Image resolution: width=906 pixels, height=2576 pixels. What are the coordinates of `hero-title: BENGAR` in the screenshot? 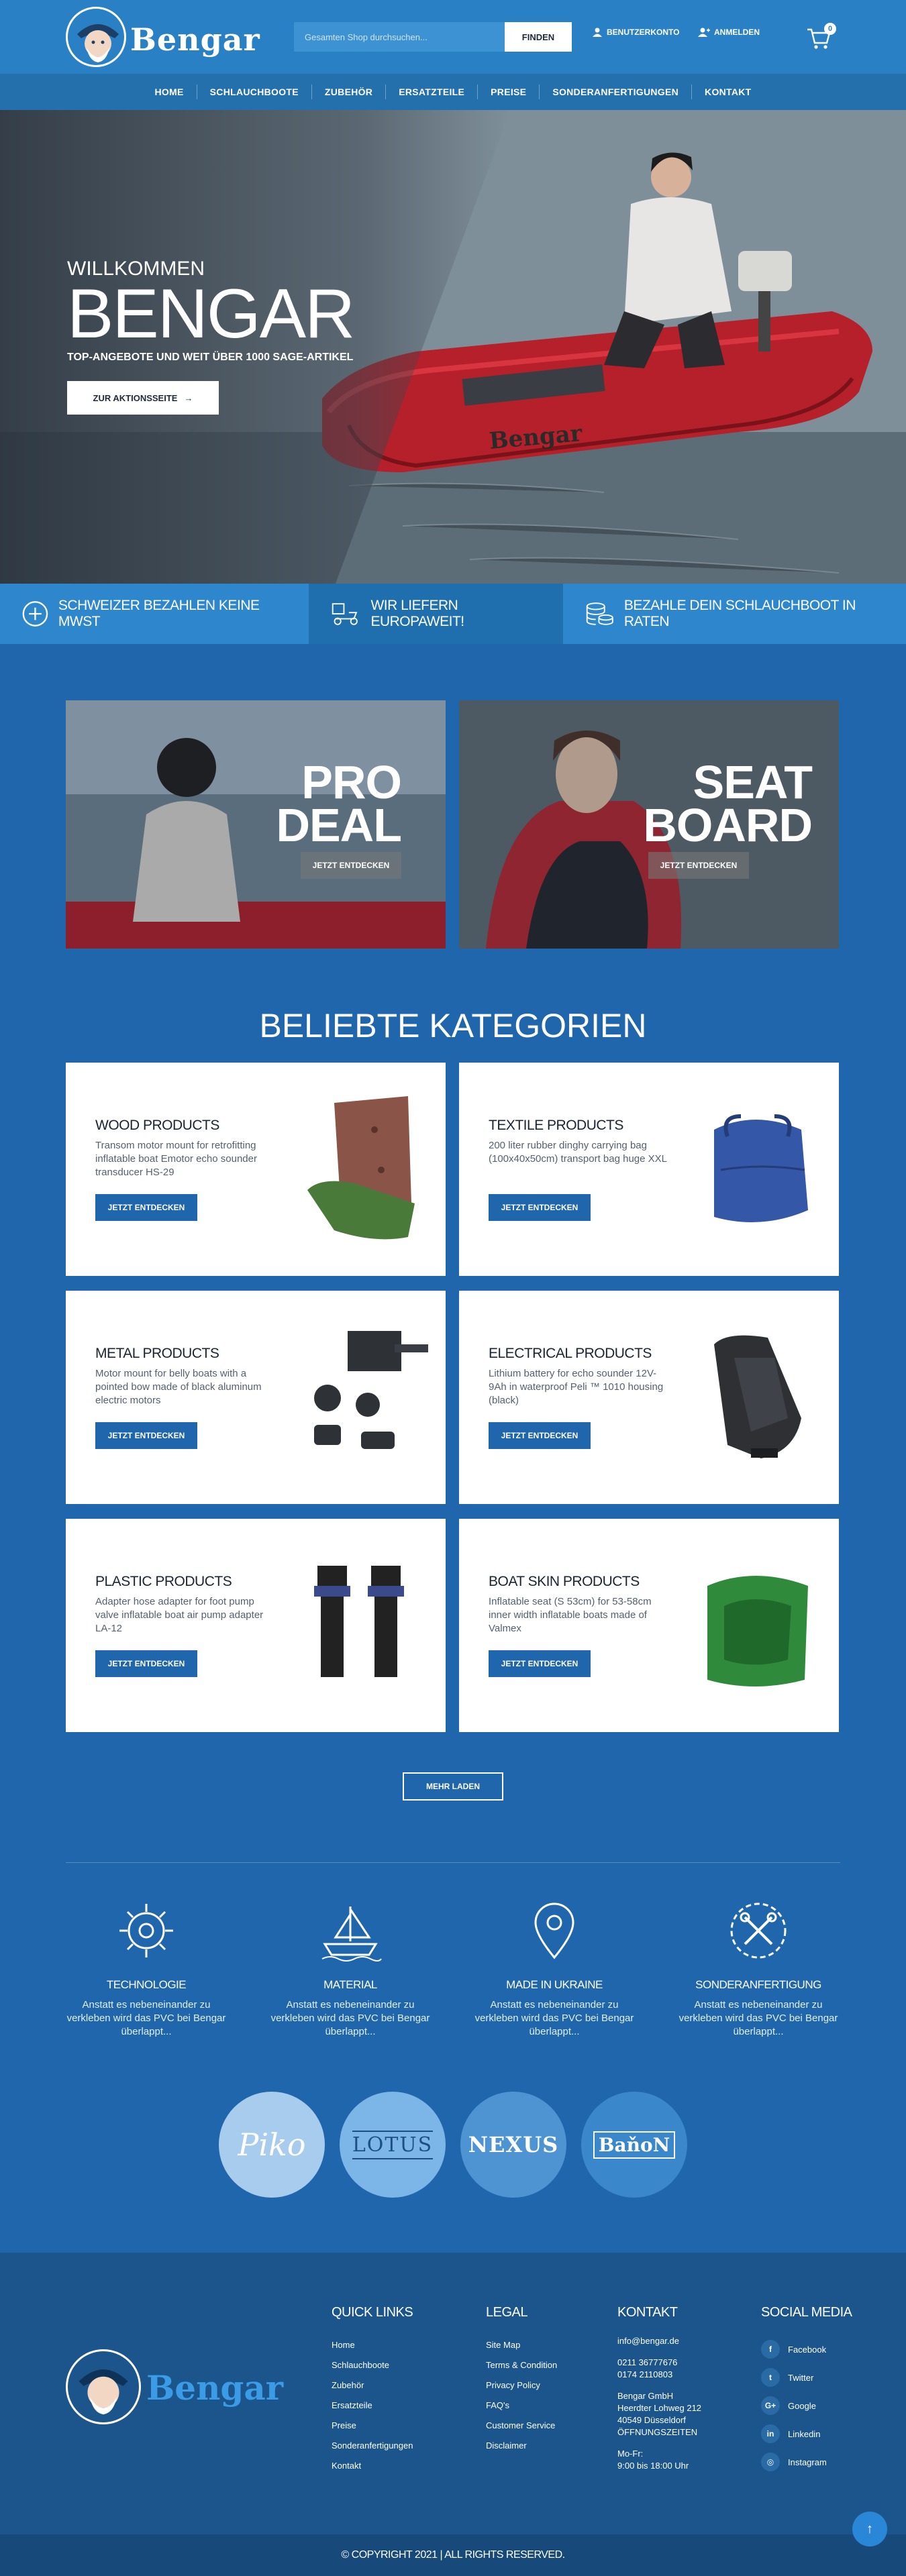 It's located at (211, 314).